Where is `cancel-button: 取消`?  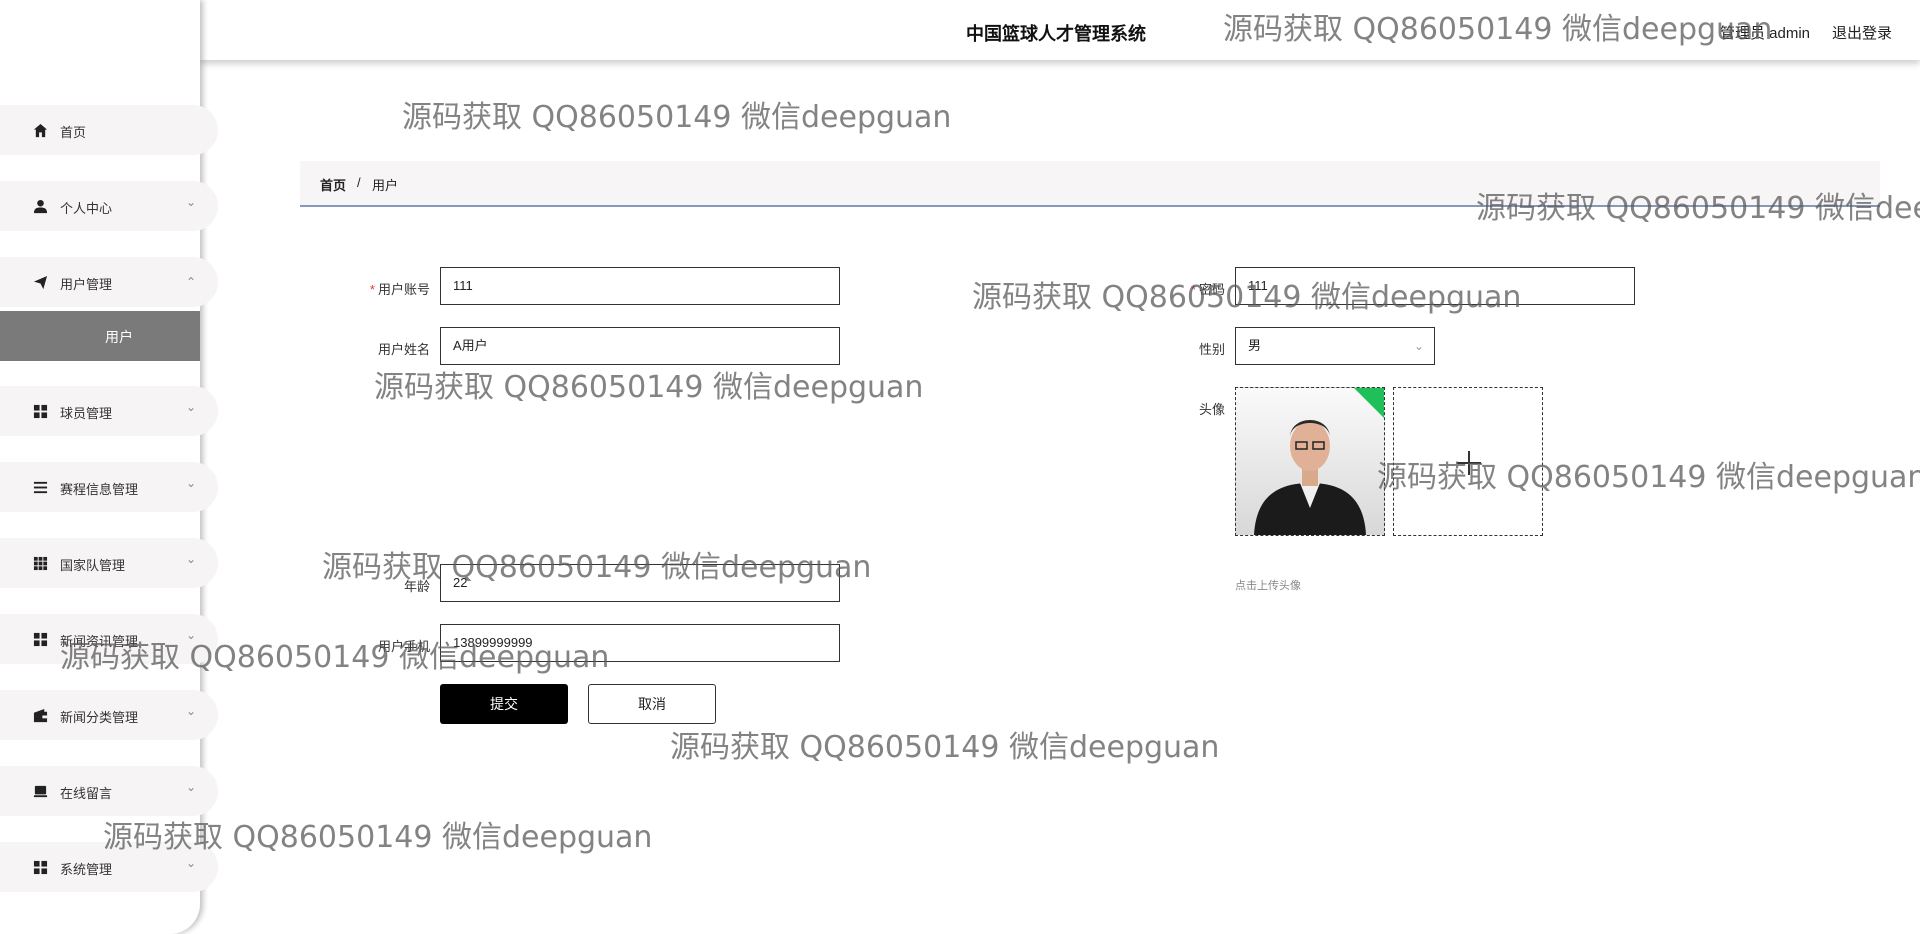 cancel-button: 取消 is located at coordinates (652, 704).